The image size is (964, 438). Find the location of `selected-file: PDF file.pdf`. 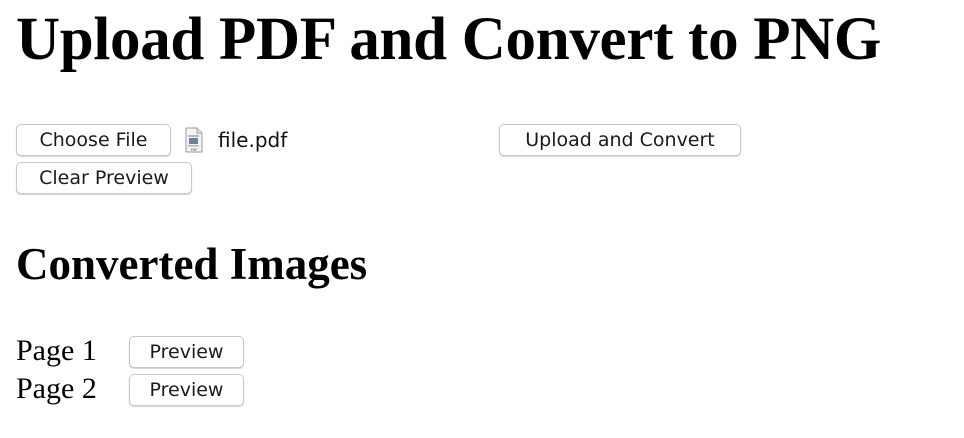

selected-file: PDF file.pdf is located at coordinates (235, 140).